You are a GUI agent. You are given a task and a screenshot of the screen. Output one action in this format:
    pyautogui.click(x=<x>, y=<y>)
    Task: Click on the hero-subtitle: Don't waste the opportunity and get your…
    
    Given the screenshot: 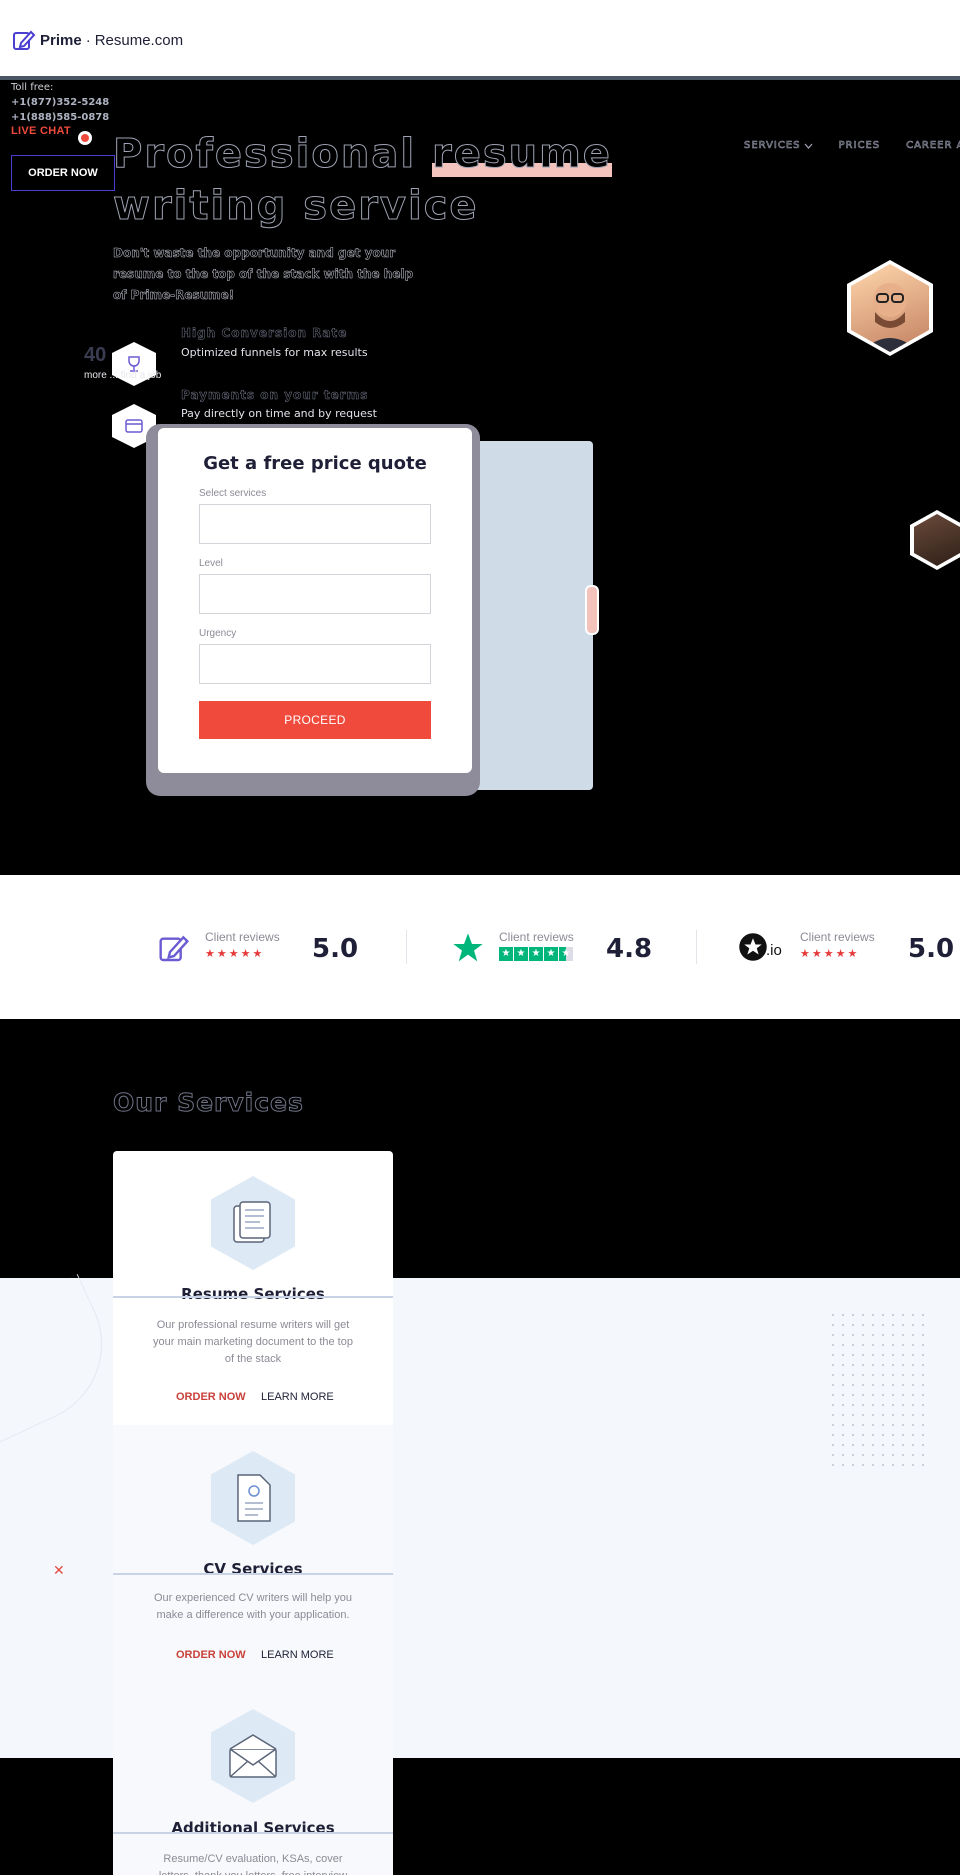 What is the action you would take?
    pyautogui.click(x=263, y=274)
    